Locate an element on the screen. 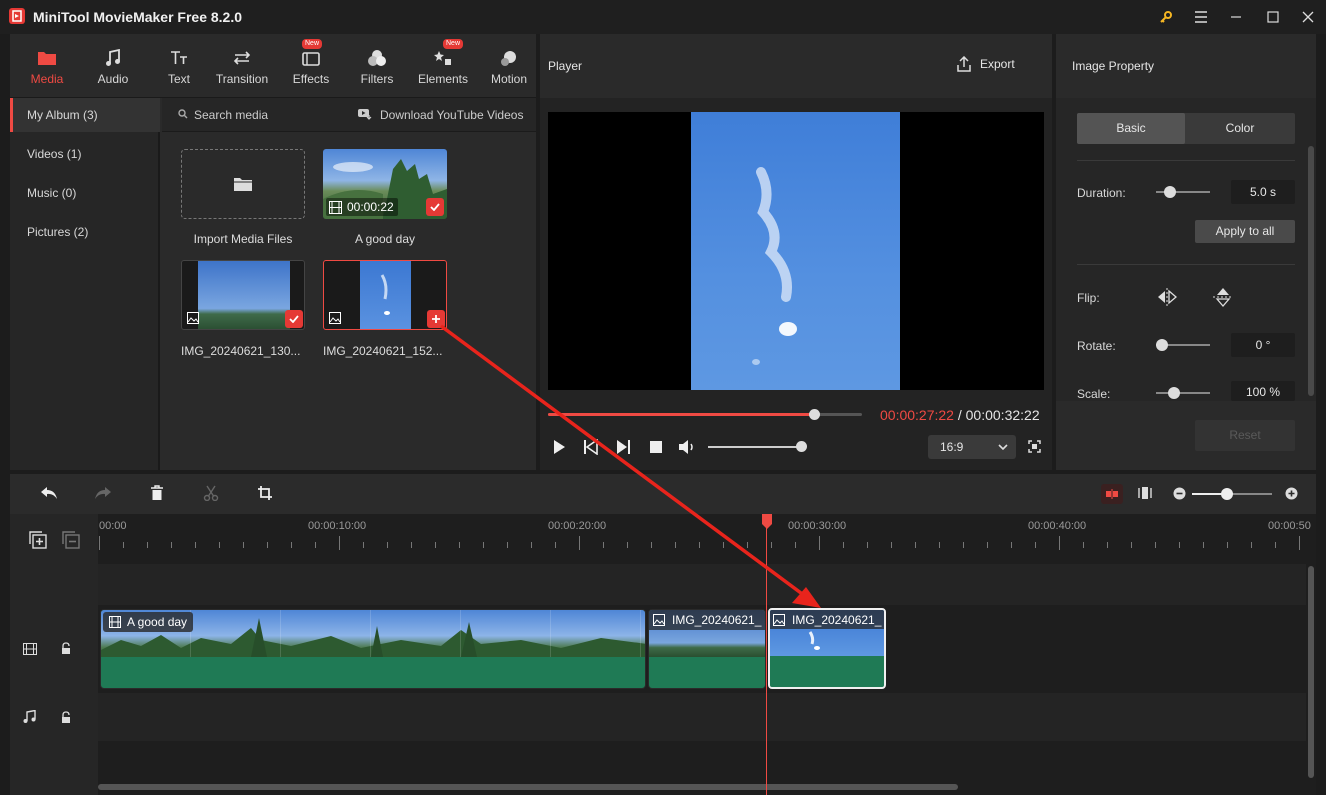  snap-icon is located at coordinates (1112, 494).